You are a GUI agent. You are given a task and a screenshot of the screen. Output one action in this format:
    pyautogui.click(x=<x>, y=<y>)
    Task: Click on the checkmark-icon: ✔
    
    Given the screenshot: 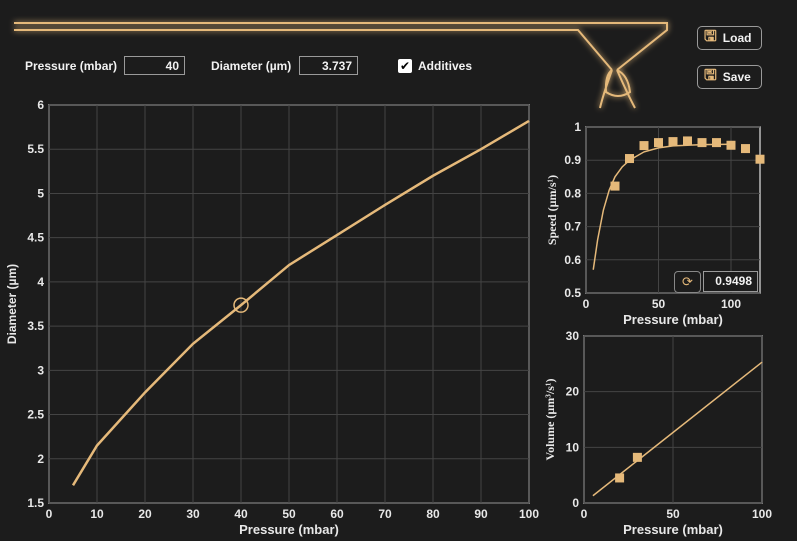 What is the action you would take?
    pyautogui.click(x=405, y=66)
    